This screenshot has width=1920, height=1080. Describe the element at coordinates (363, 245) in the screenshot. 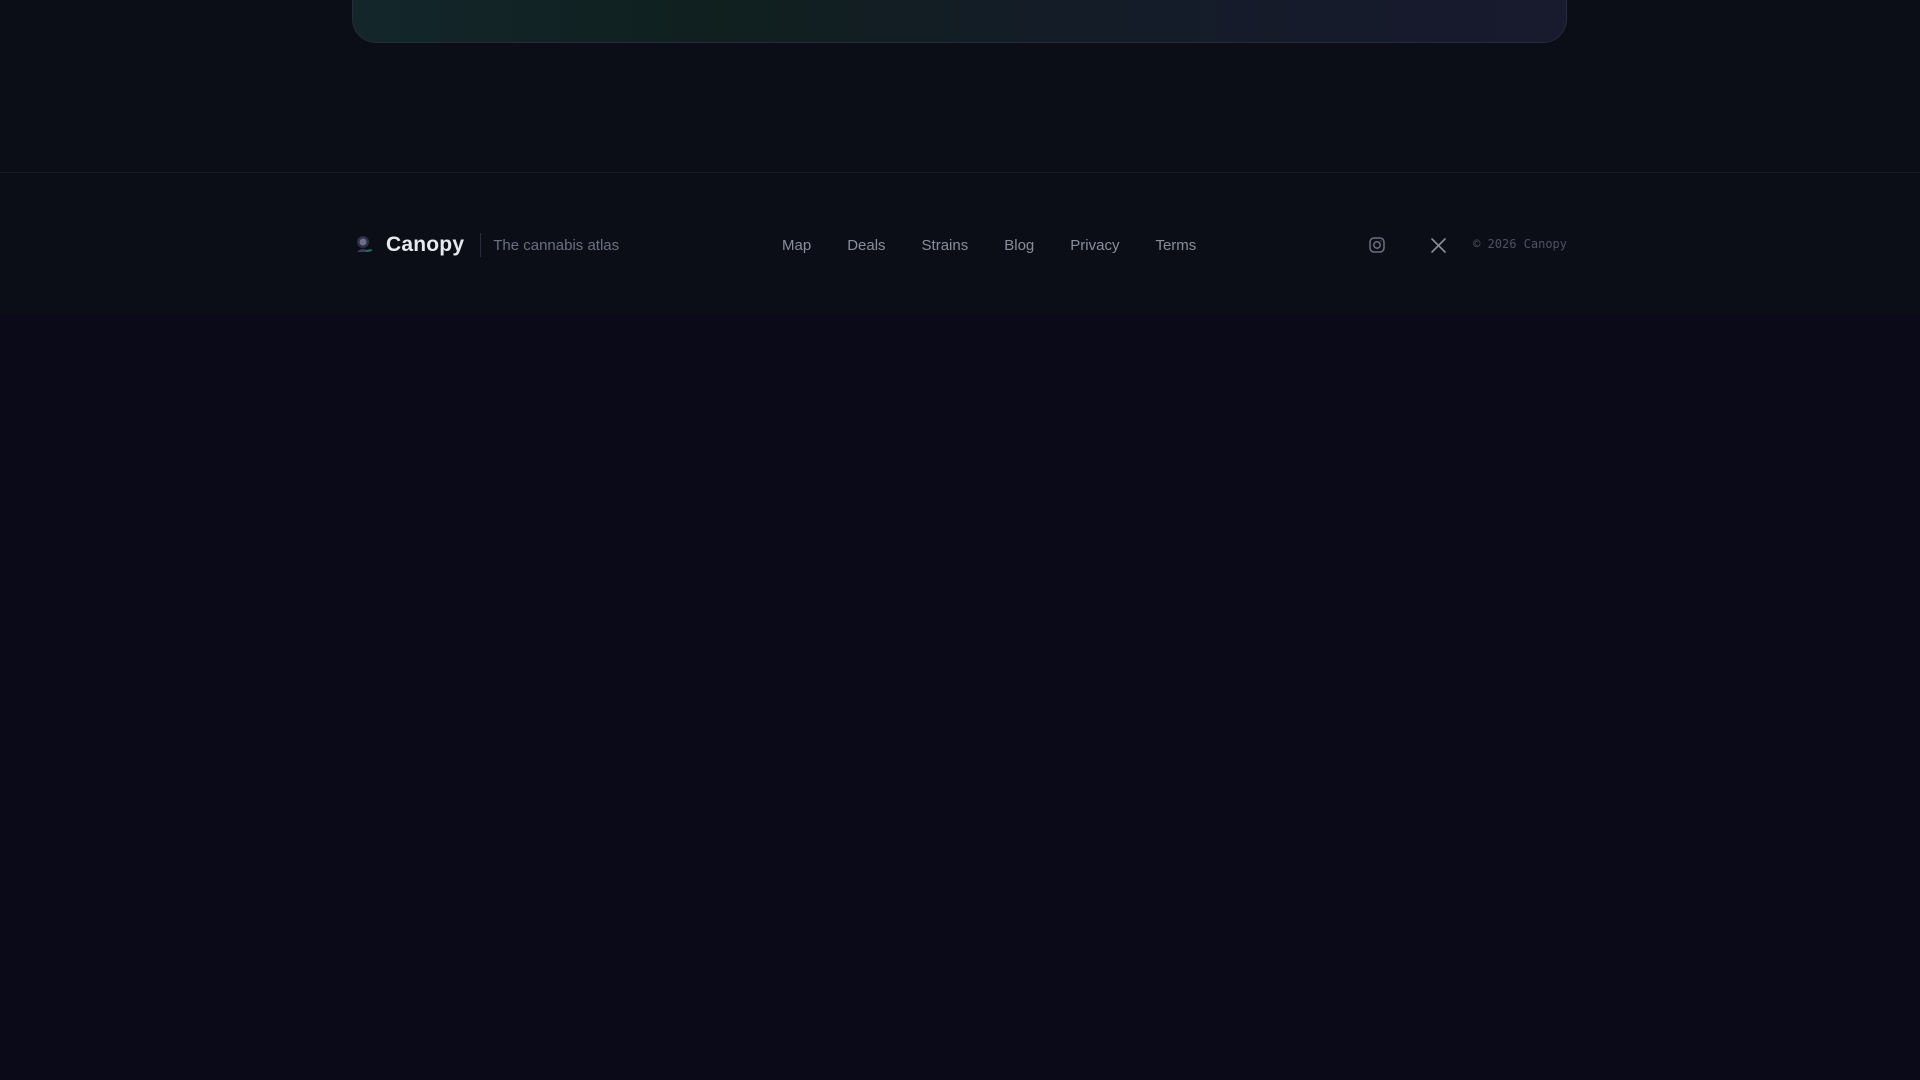

I see `canopy-logo-icon` at that location.